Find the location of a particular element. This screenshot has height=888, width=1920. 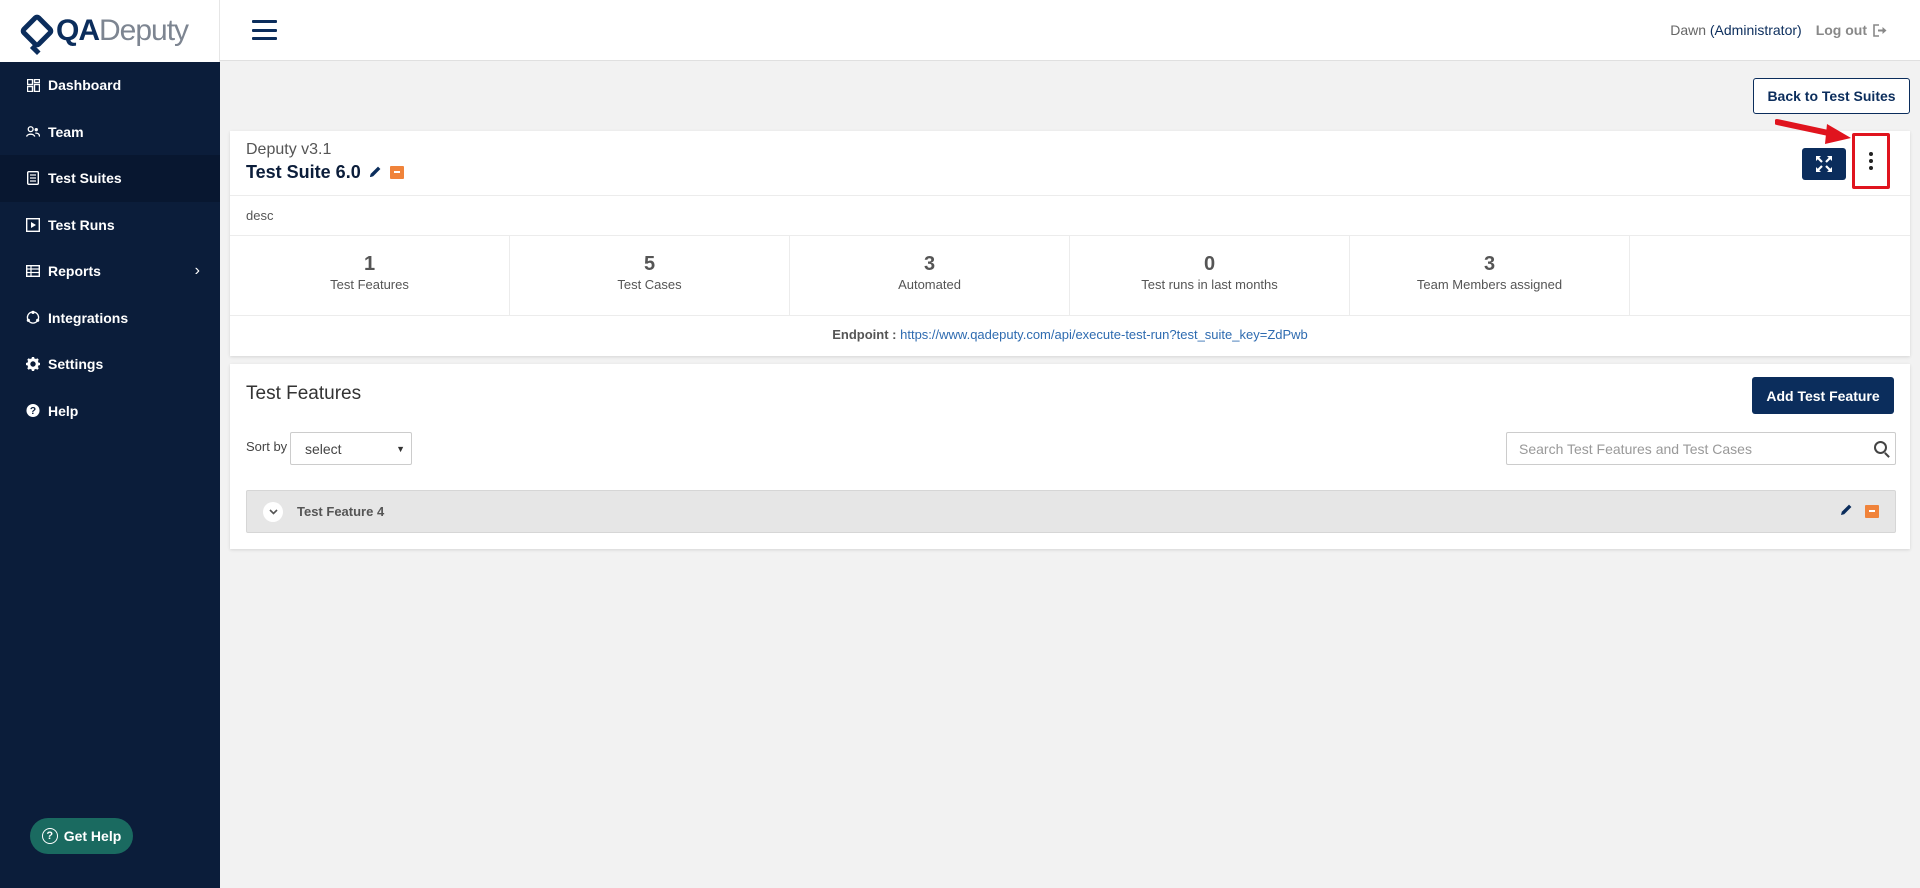

sidebar-item-dashboard: Dashboard is located at coordinates (110, 85).